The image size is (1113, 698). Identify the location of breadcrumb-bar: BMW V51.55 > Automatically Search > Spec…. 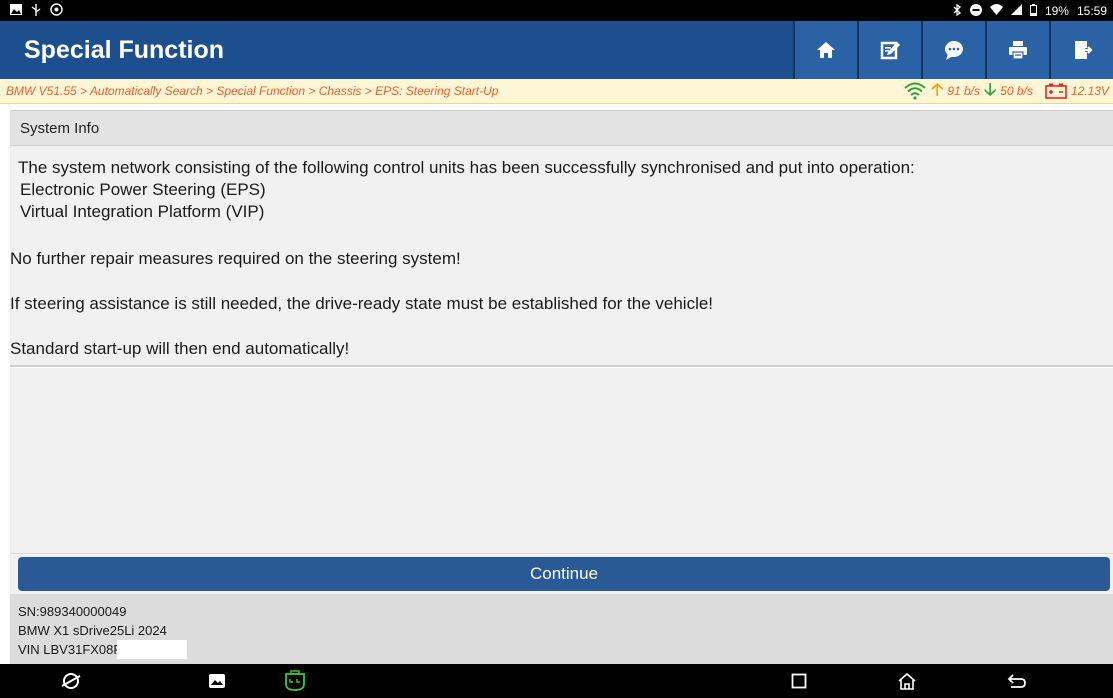
(556, 91).